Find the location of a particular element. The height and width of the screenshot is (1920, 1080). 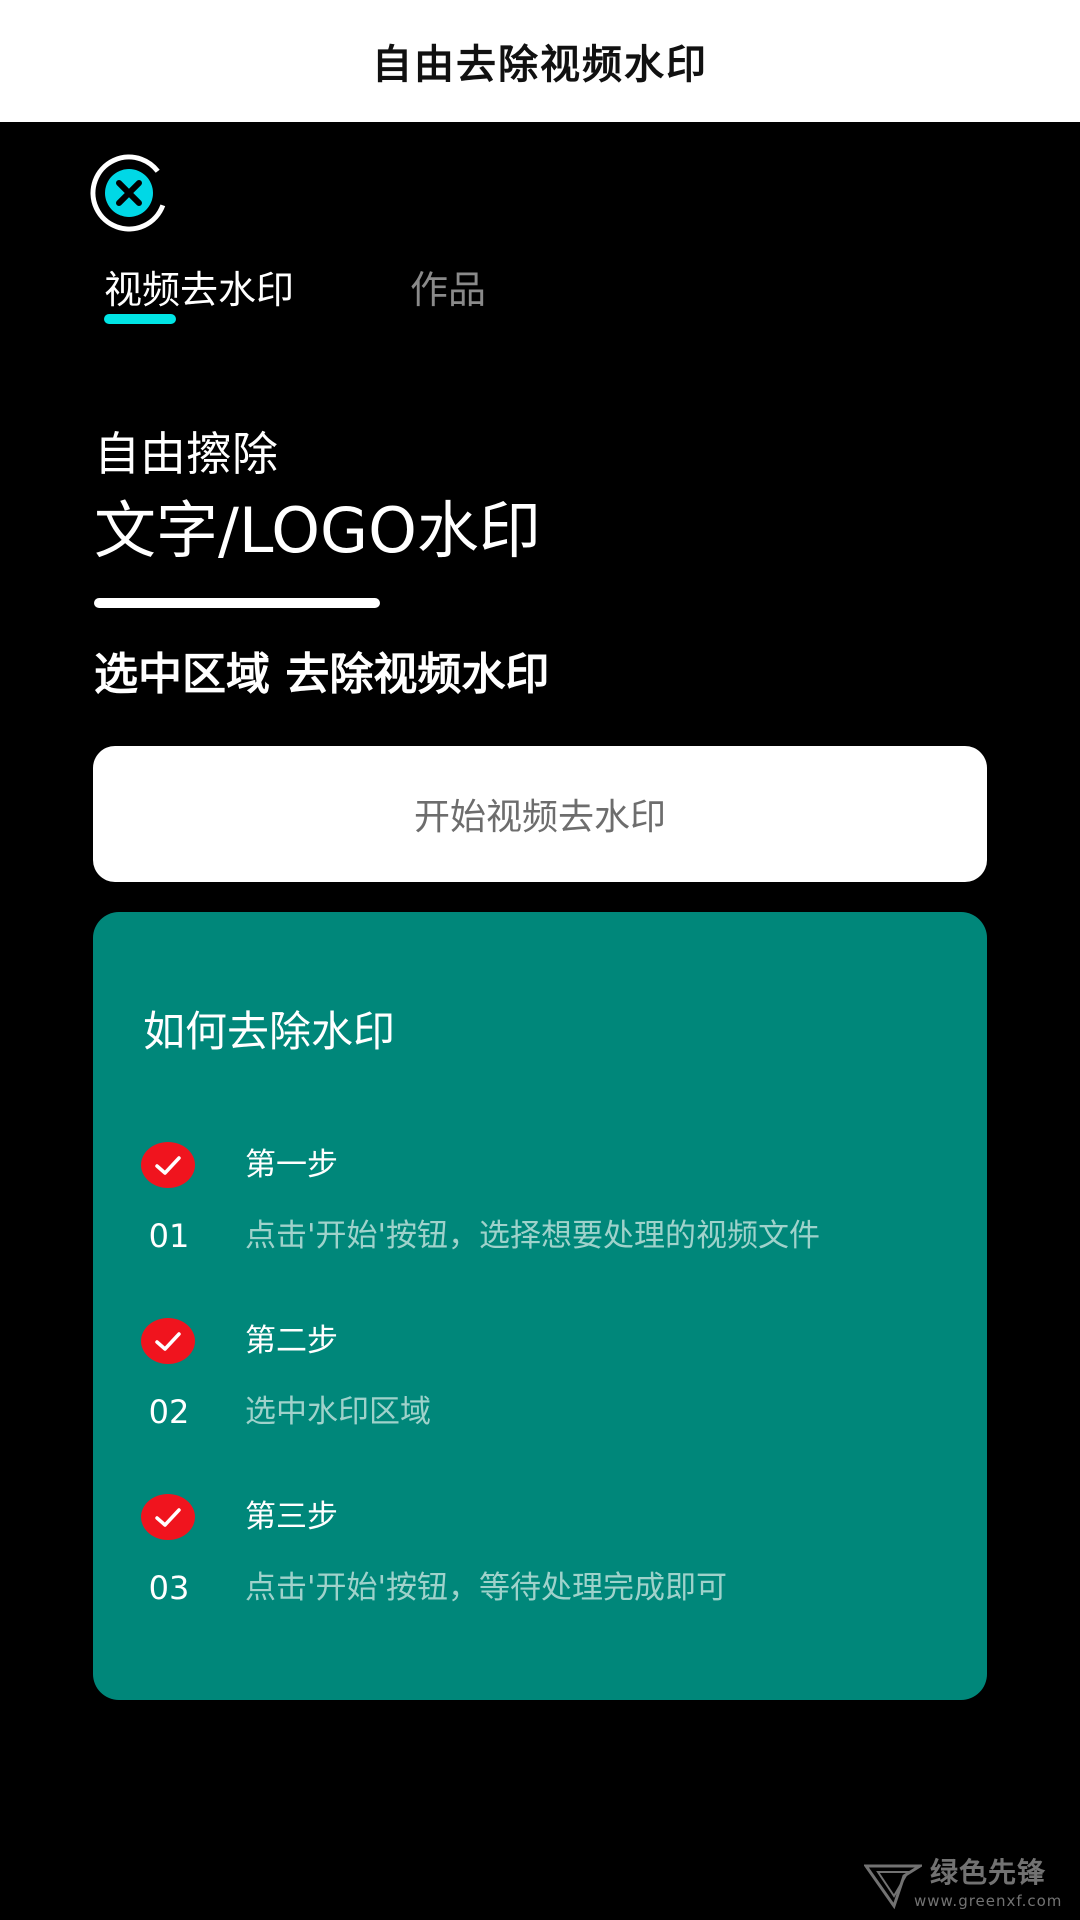

tab-bar: 视频去水印 作品 is located at coordinates (454, 297).